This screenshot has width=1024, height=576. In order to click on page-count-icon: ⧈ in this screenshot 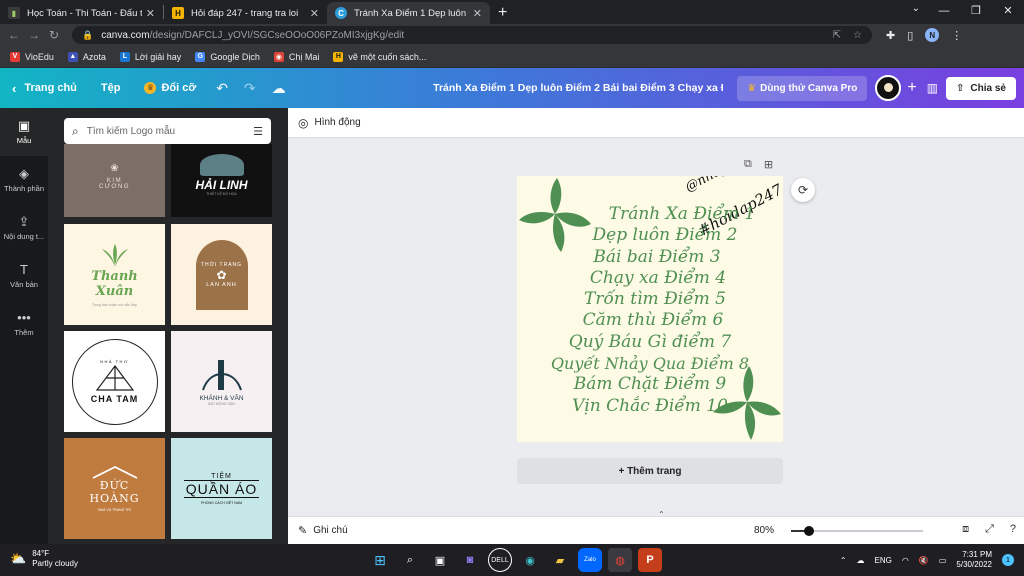, I will do `click(965, 529)`.